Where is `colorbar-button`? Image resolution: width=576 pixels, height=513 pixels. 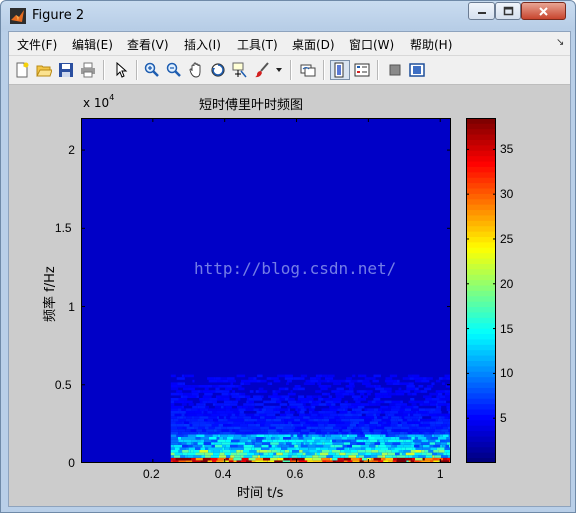
colorbar-button is located at coordinates (340, 70).